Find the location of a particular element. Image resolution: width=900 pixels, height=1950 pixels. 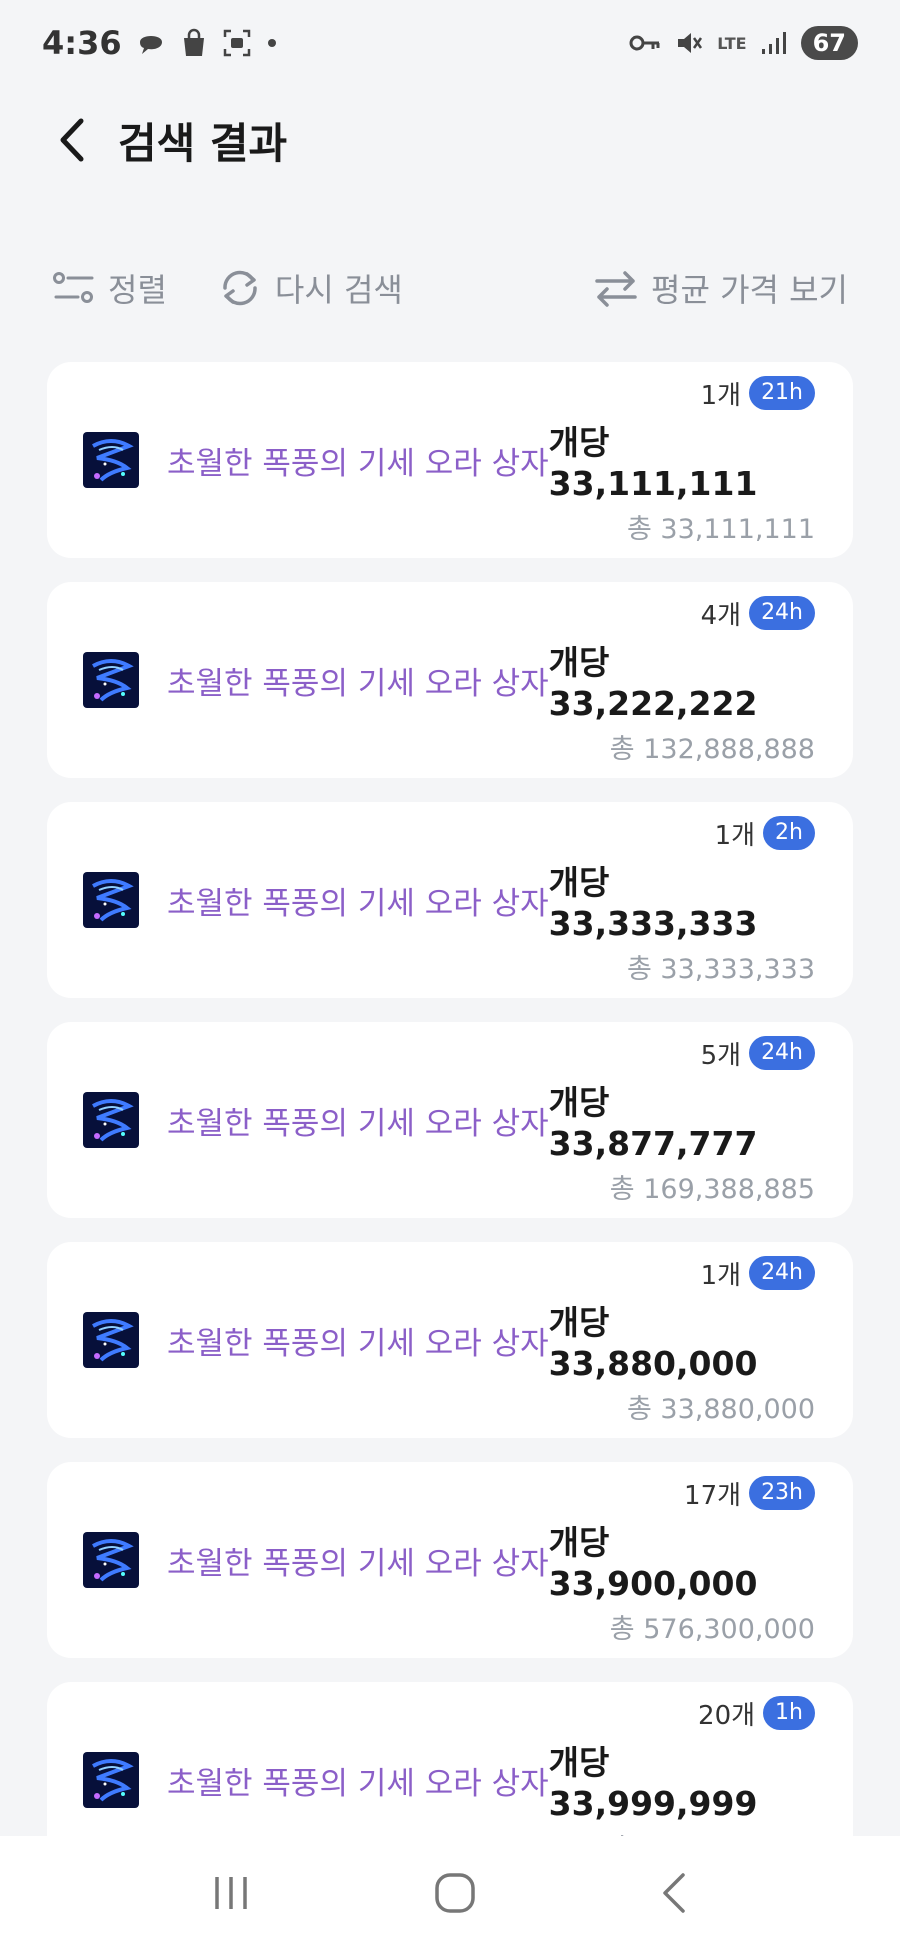

unit-price: 개당 33,877,777 is located at coordinates (653, 1122).